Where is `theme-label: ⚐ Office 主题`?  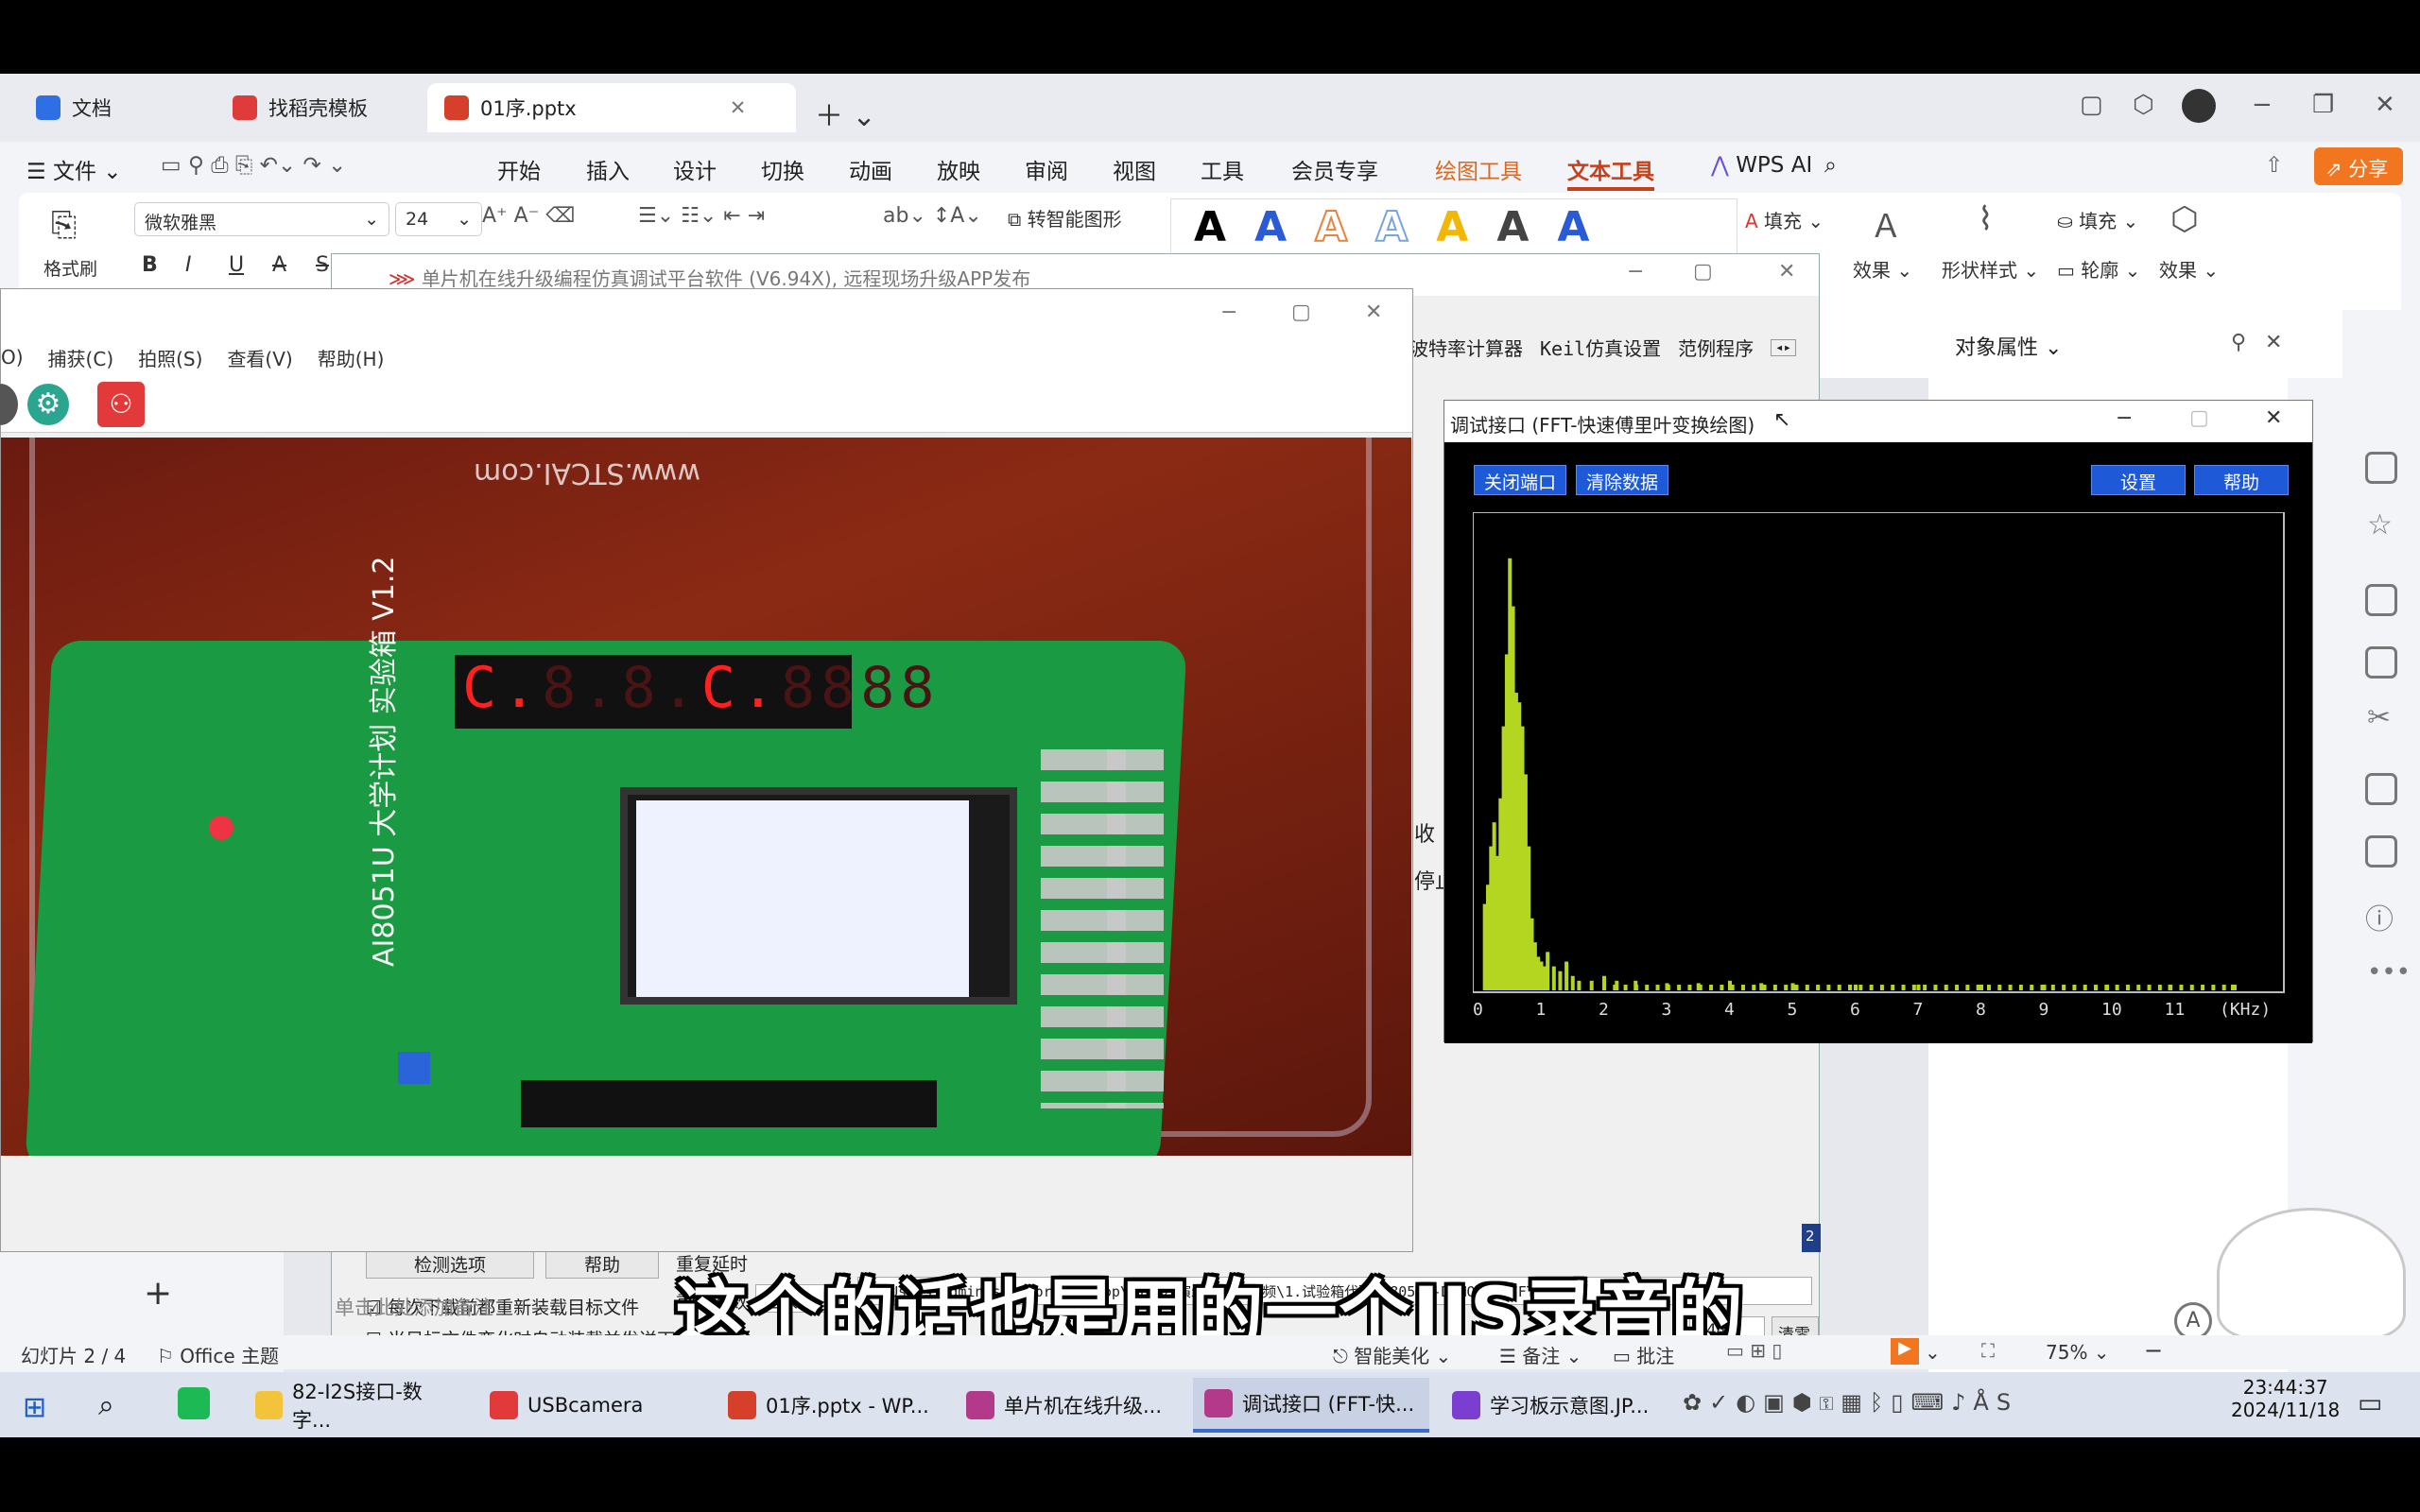
theme-label: ⚐ Office 主题 is located at coordinates (218, 1354).